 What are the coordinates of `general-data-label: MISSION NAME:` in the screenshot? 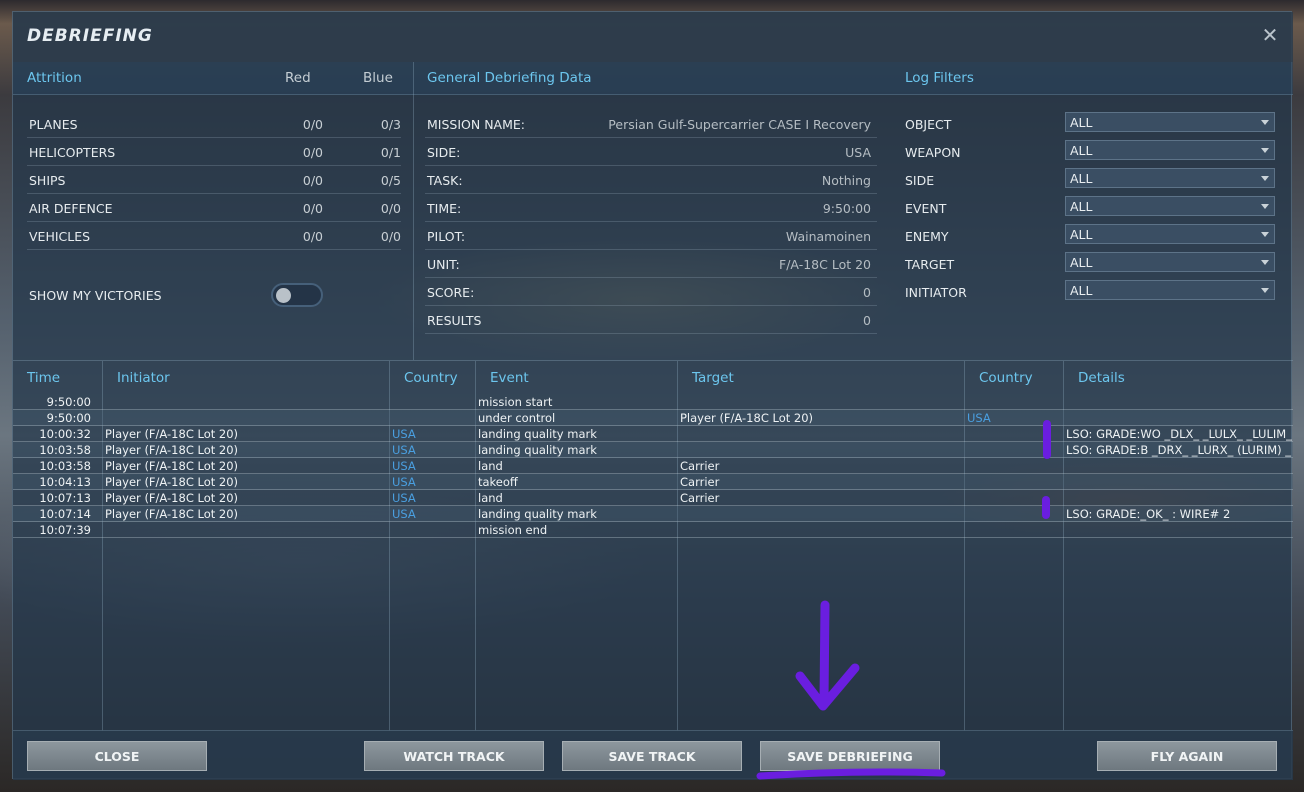 It's located at (476, 124).